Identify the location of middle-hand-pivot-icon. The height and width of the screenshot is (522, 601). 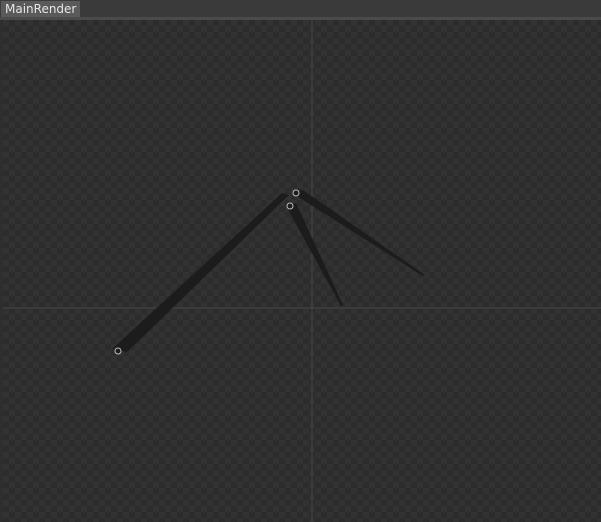
(296, 193).